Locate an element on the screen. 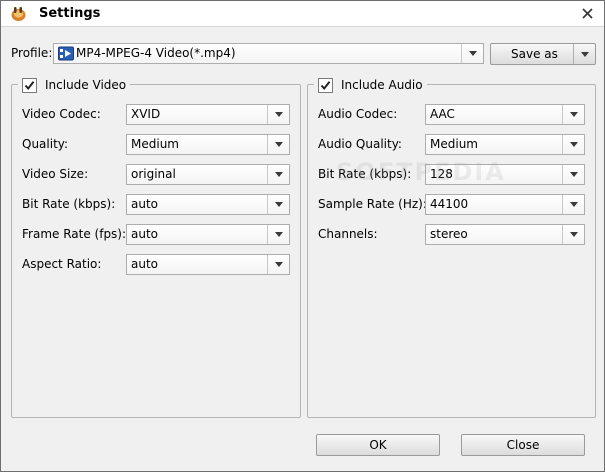 Image resolution: width=605 pixels, height=472 pixels. ok-label: OK is located at coordinates (378, 445).